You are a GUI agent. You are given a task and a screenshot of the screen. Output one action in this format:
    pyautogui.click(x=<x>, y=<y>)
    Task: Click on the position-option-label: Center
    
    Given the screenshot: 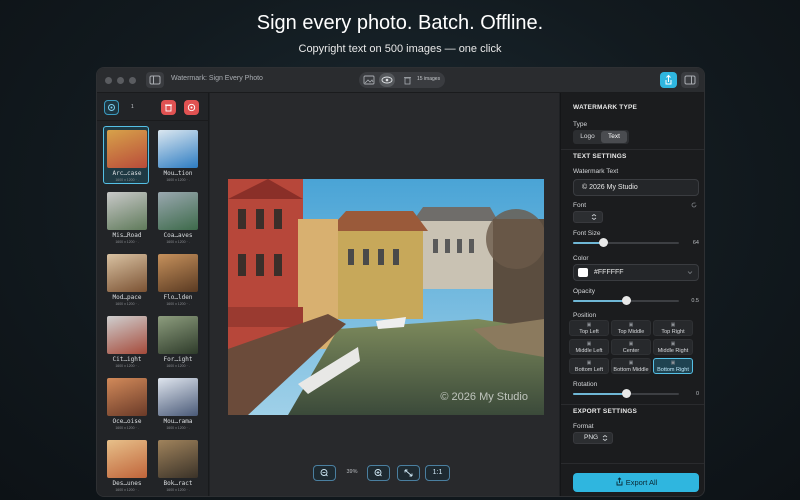 What is the action you would take?
    pyautogui.click(x=631, y=351)
    